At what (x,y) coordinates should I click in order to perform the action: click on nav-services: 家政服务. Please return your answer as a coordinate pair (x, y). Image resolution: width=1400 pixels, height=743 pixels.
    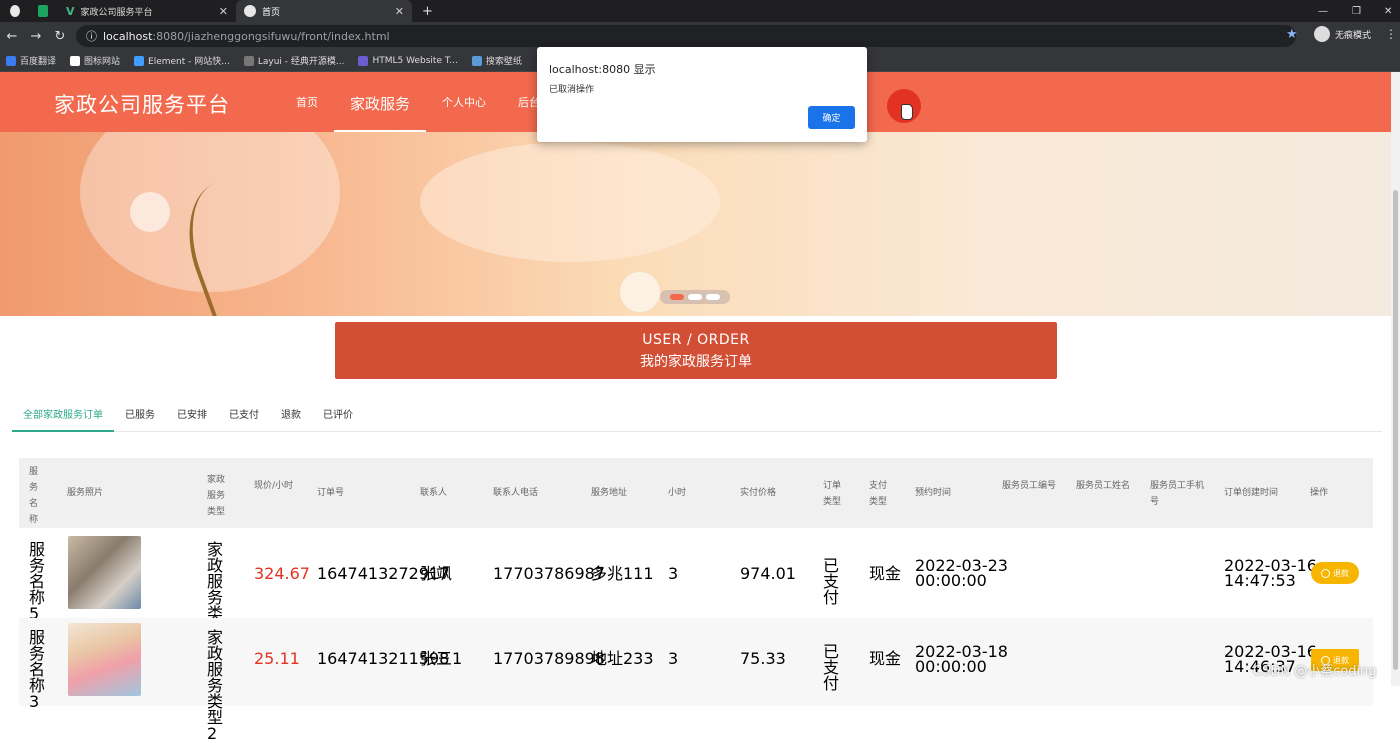
    Looking at the image, I should click on (380, 104).